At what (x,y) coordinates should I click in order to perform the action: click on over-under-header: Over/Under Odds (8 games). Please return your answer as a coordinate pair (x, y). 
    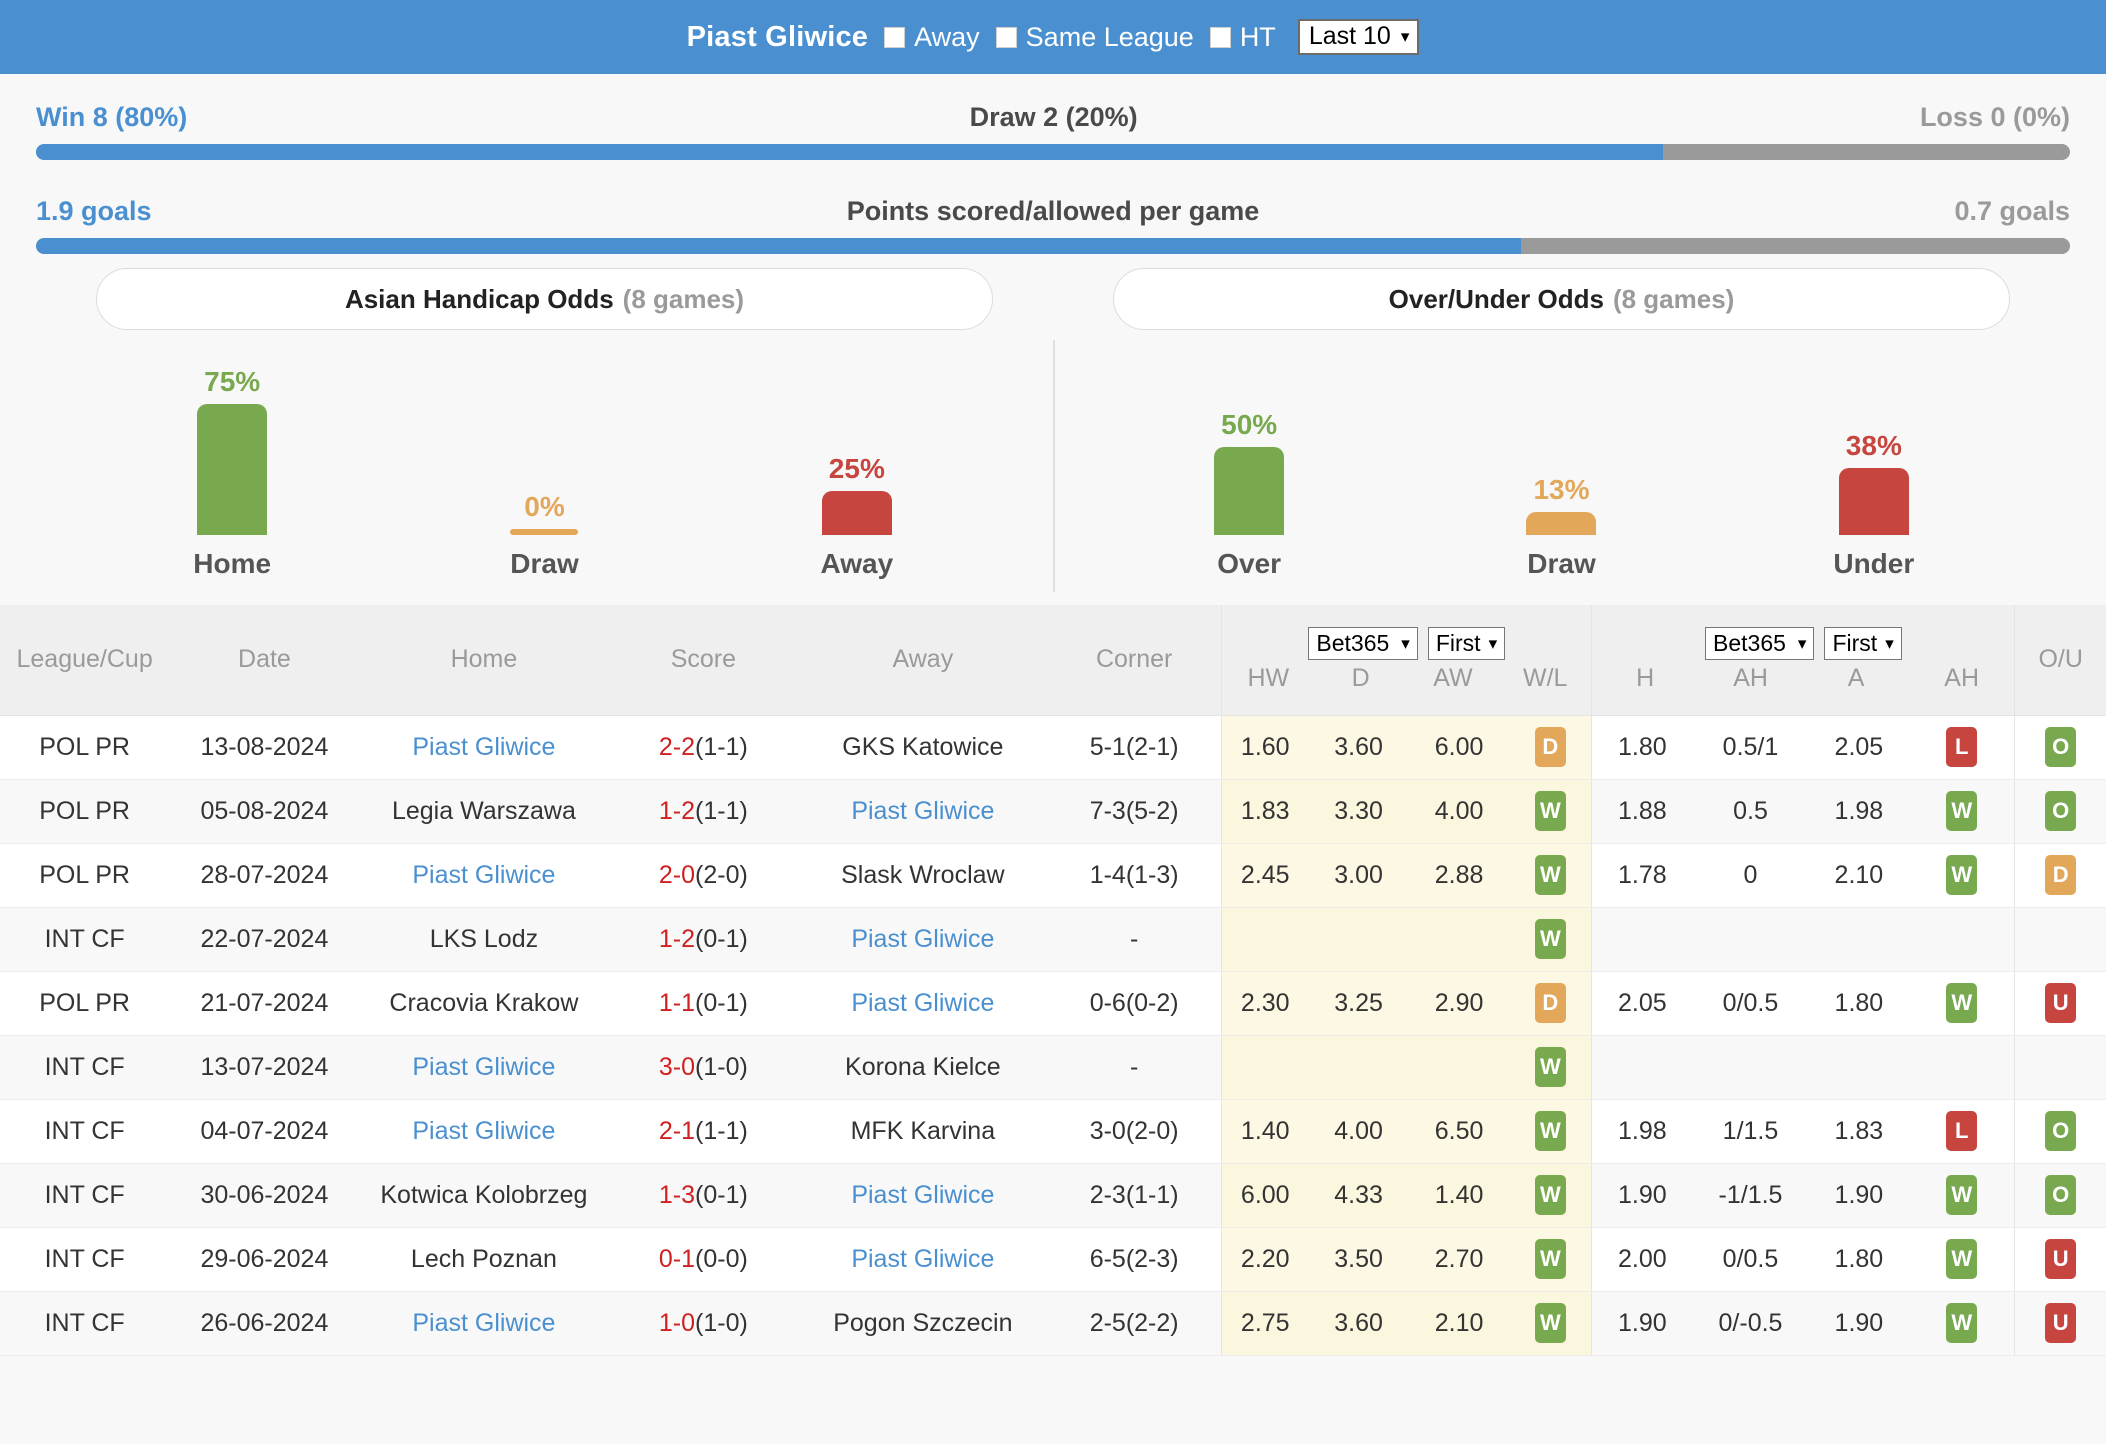
    Looking at the image, I should click on (1561, 299).